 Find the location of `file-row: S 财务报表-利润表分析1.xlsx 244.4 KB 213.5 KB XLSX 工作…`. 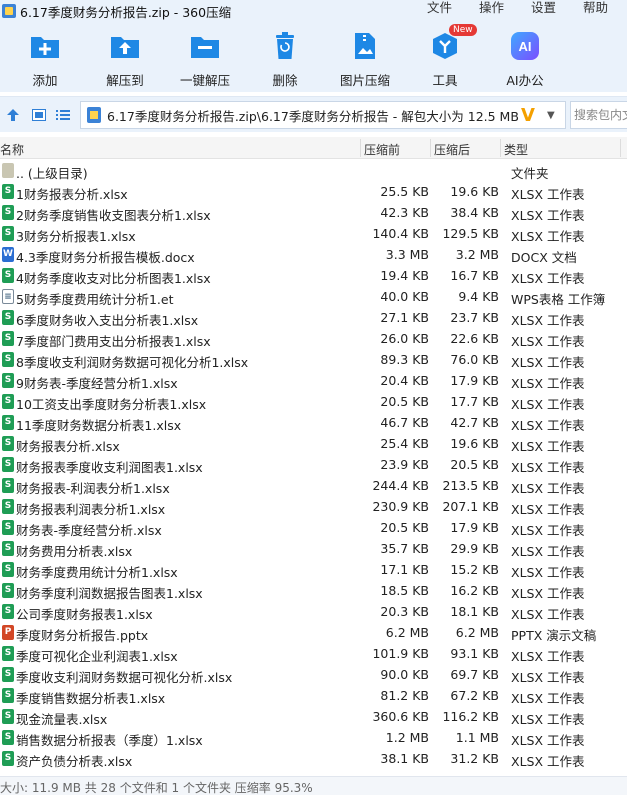

file-row: S 财务报表-利润表分析1.xlsx 244.4 KB 213.5 KB XLSX 工作… is located at coordinates (313, 485).